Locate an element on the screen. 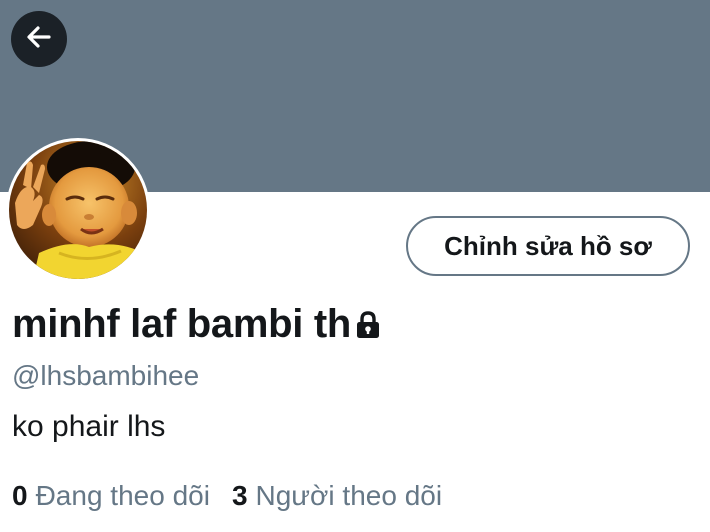 This screenshot has width=710, height=532. followers-stat: 3 Người theo dõi is located at coordinates (337, 496).